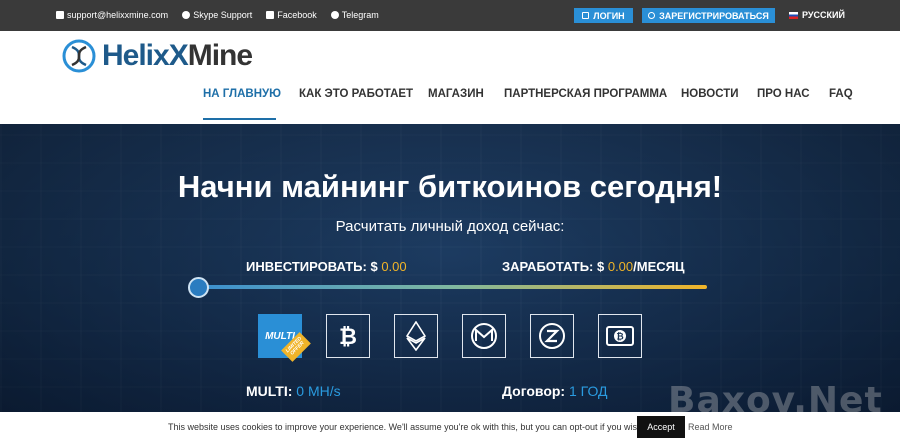 The image size is (900, 444). What do you see at coordinates (450, 226) in the screenshot?
I see `hero-subtitle: Расчитать личный доход сейчас:` at bounding box center [450, 226].